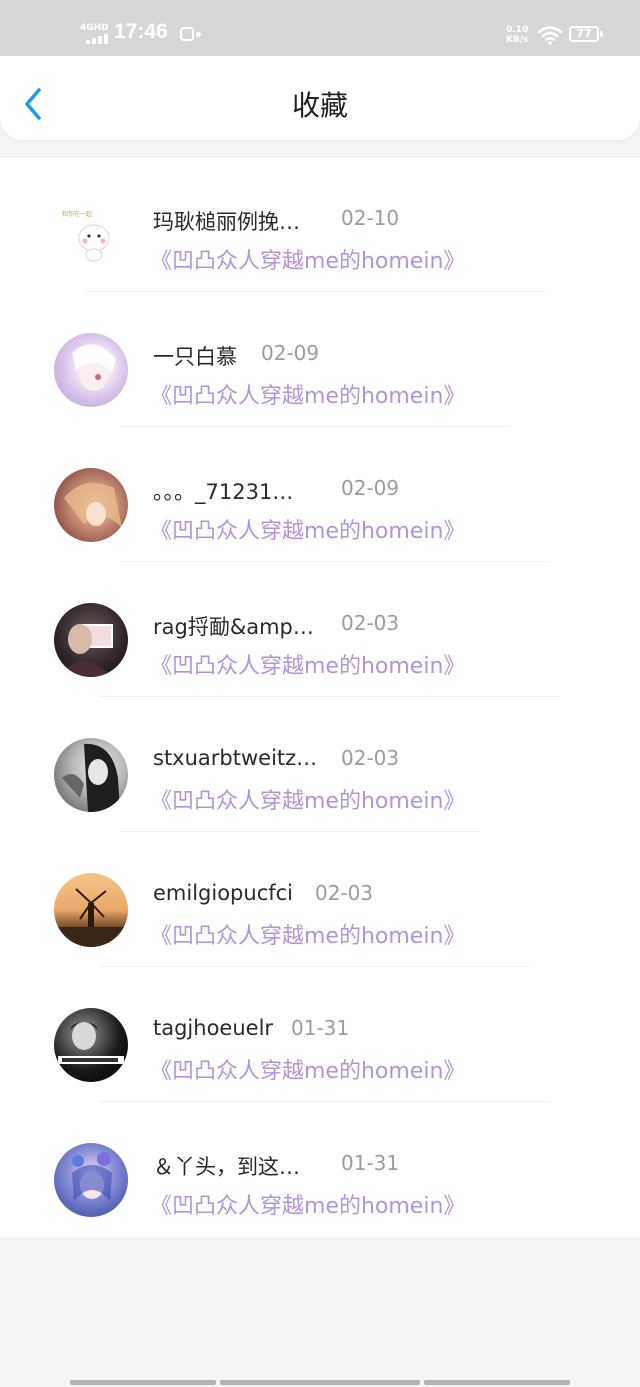 The image size is (640, 1387). Describe the element at coordinates (320, 765) in the screenshot. I see `favorite-item: stxuarbtweitz… 02-03 《凹凸众人穿越me的homein》` at that location.